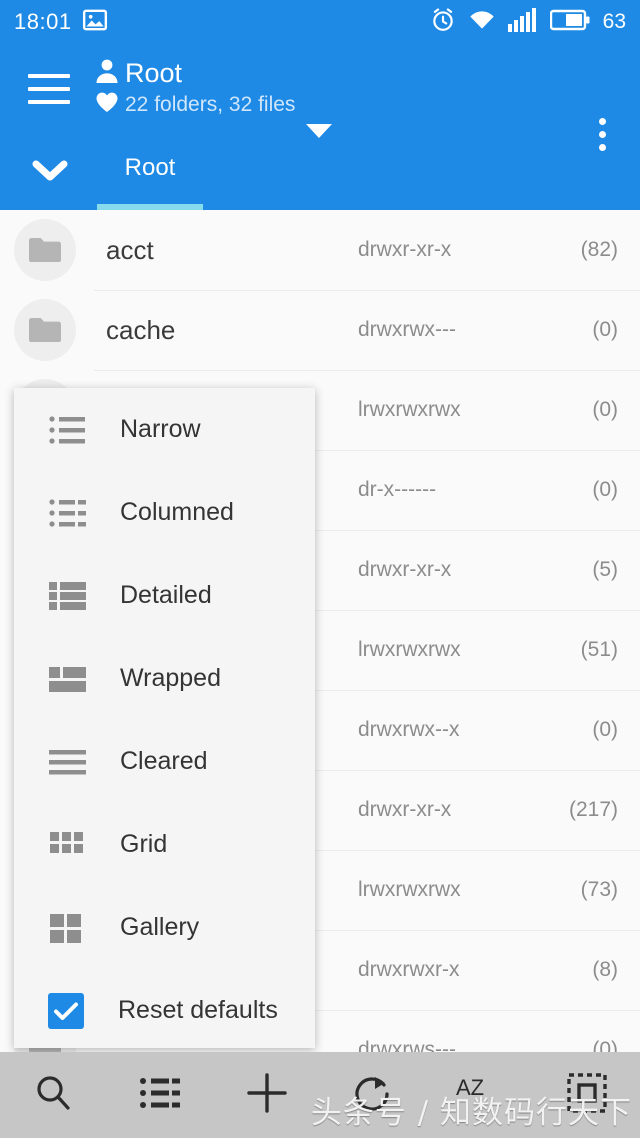 Image resolution: width=640 pixels, height=1138 pixels. I want to click on select-all-button, so click(586, 1095).